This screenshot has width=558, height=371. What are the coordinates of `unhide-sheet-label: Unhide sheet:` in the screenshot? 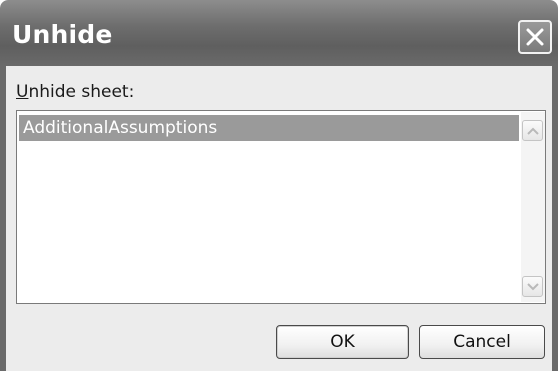 It's located at (75, 92).